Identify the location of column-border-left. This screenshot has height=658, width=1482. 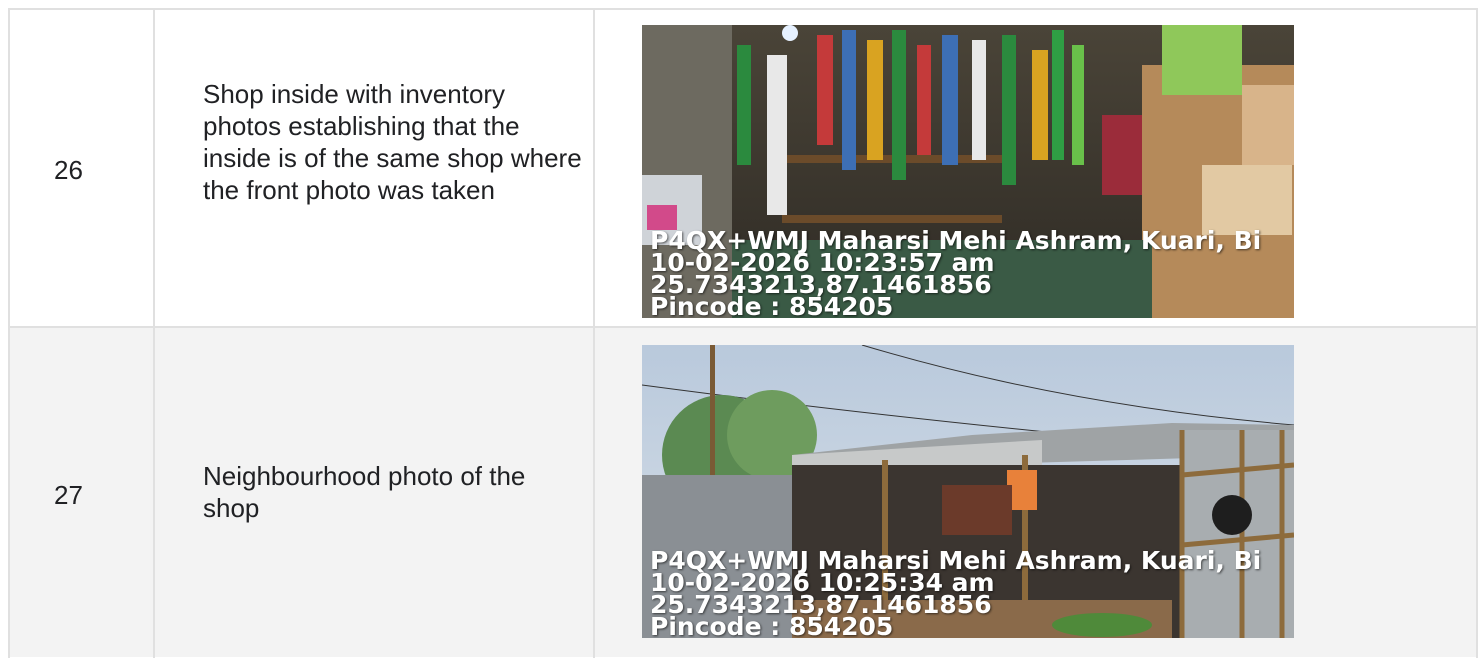
(9, 333).